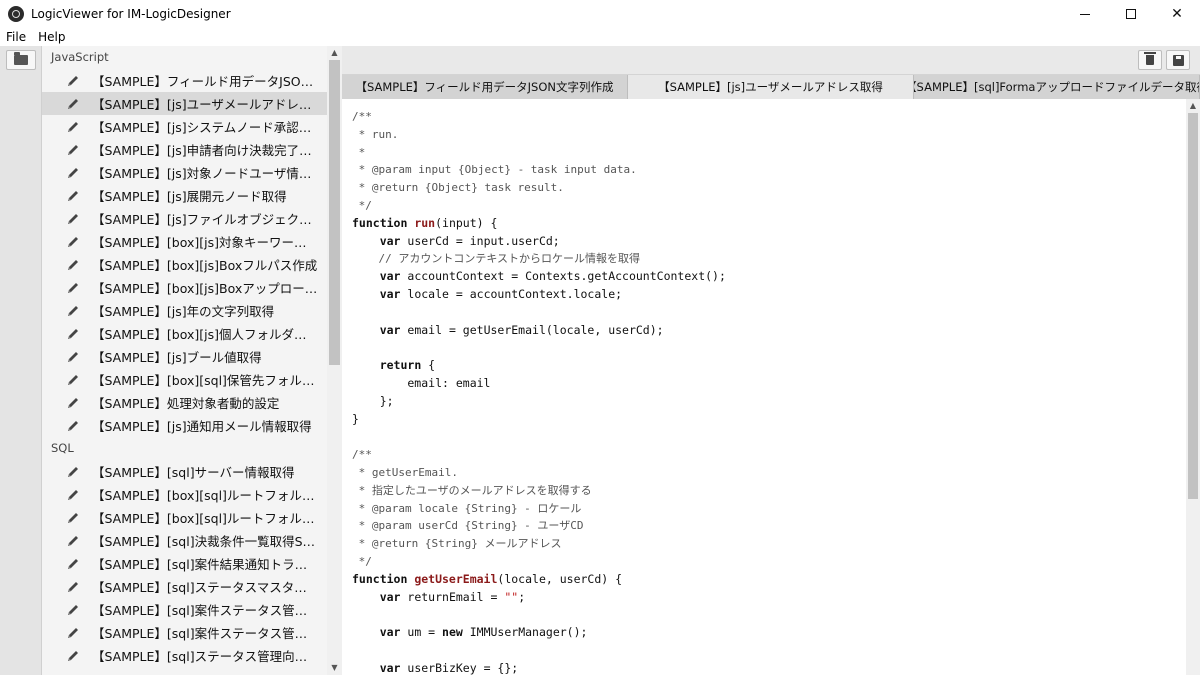  I want to click on sidebar-logic-item: 【SAMPLE】[sql]ステータス管理向け取得, so click(184, 655).